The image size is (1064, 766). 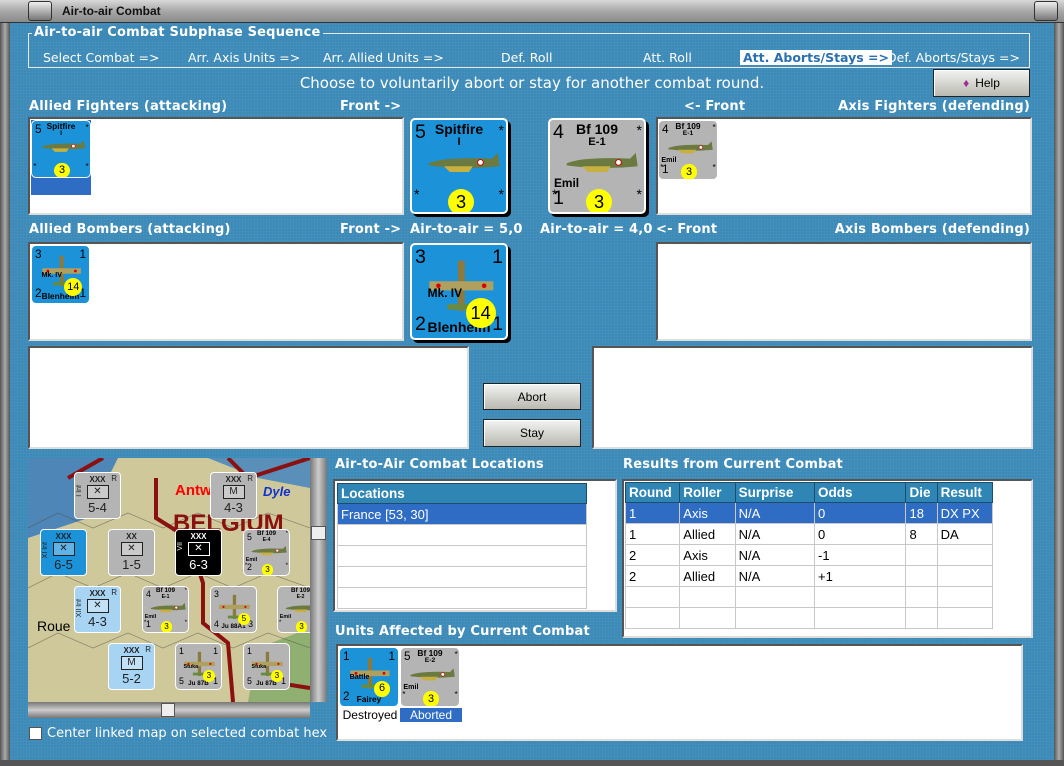 I want to click on counter-sub: I, so click(x=61, y=134).